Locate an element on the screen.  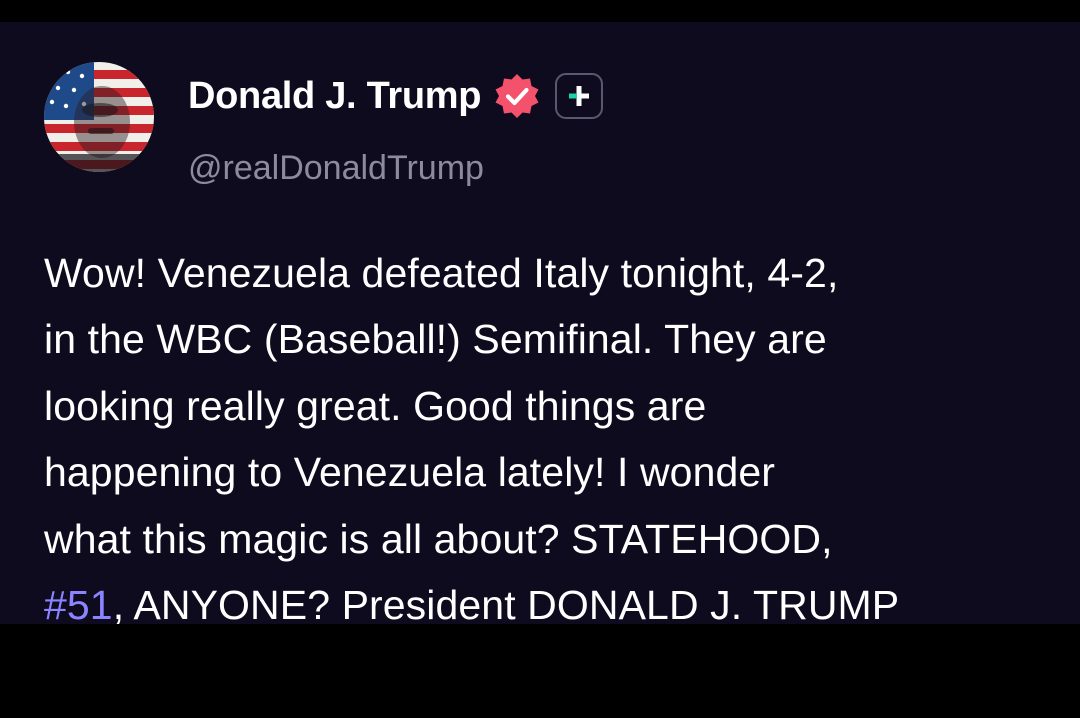
post-line: what this magic is all about? STATEHOOD, is located at coordinates (438, 538).